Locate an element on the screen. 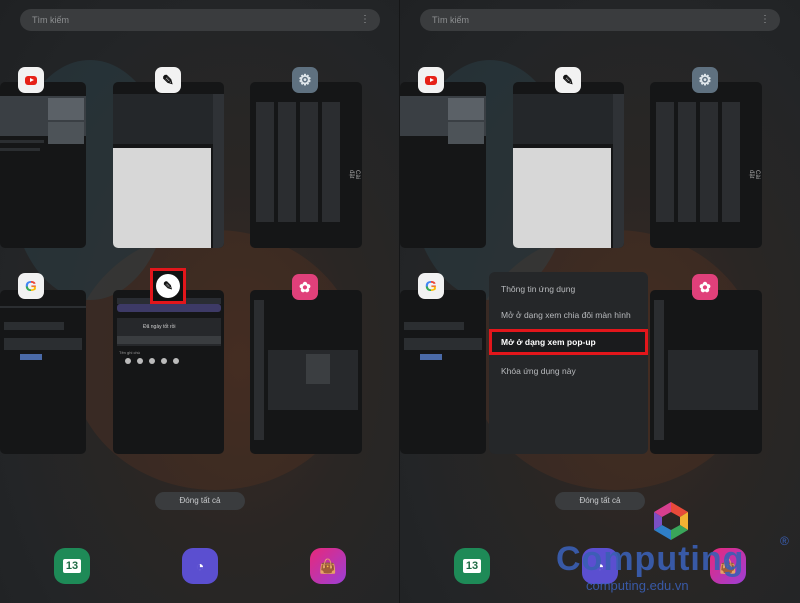  menu-item-app-info: Thông tin ứng dụng is located at coordinates (538, 289).